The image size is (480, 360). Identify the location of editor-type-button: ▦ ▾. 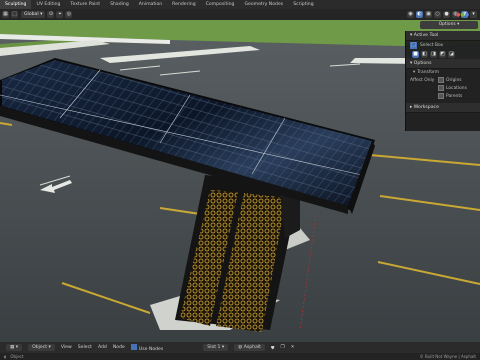
(14, 347).